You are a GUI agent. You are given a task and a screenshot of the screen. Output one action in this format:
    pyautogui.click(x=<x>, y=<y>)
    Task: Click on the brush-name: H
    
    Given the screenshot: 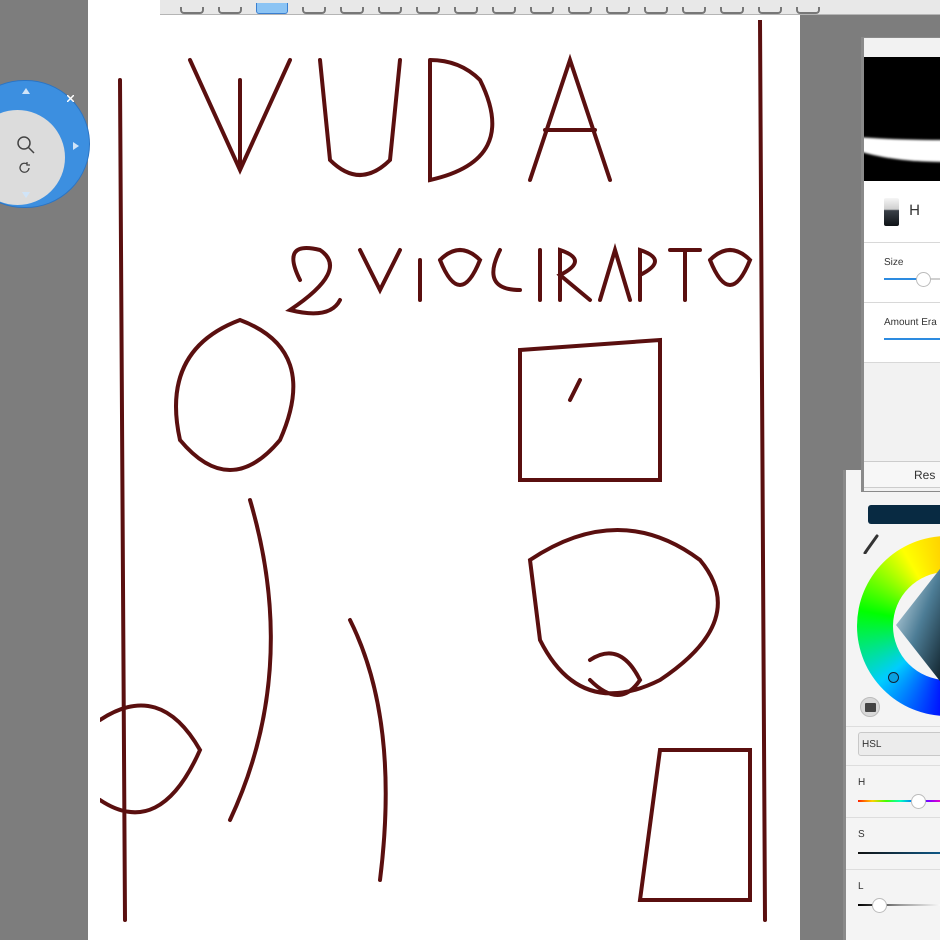 What is the action you would take?
    pyautogui.click(x=914, y=211)
    